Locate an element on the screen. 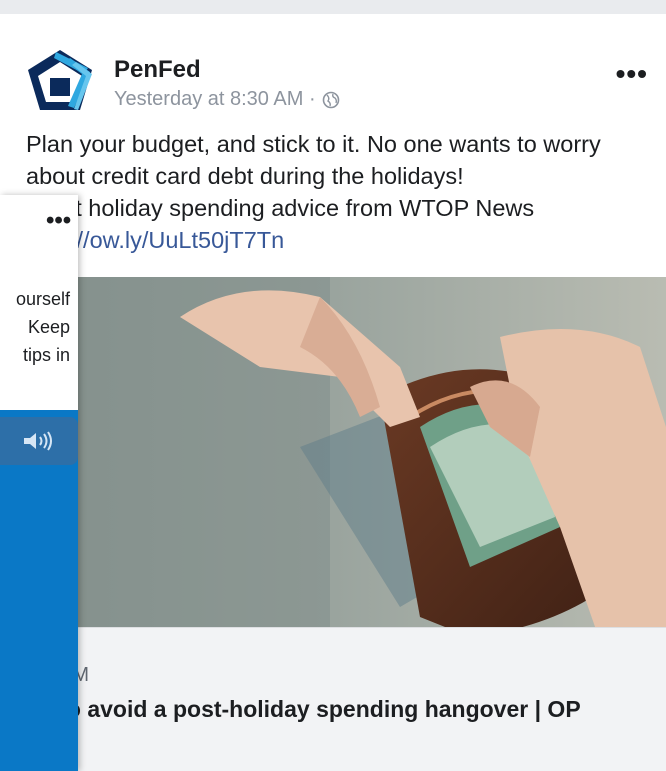 This screenshot has width=666, height=771. page-name-link: PenFed is located at coordinates (157, 70).